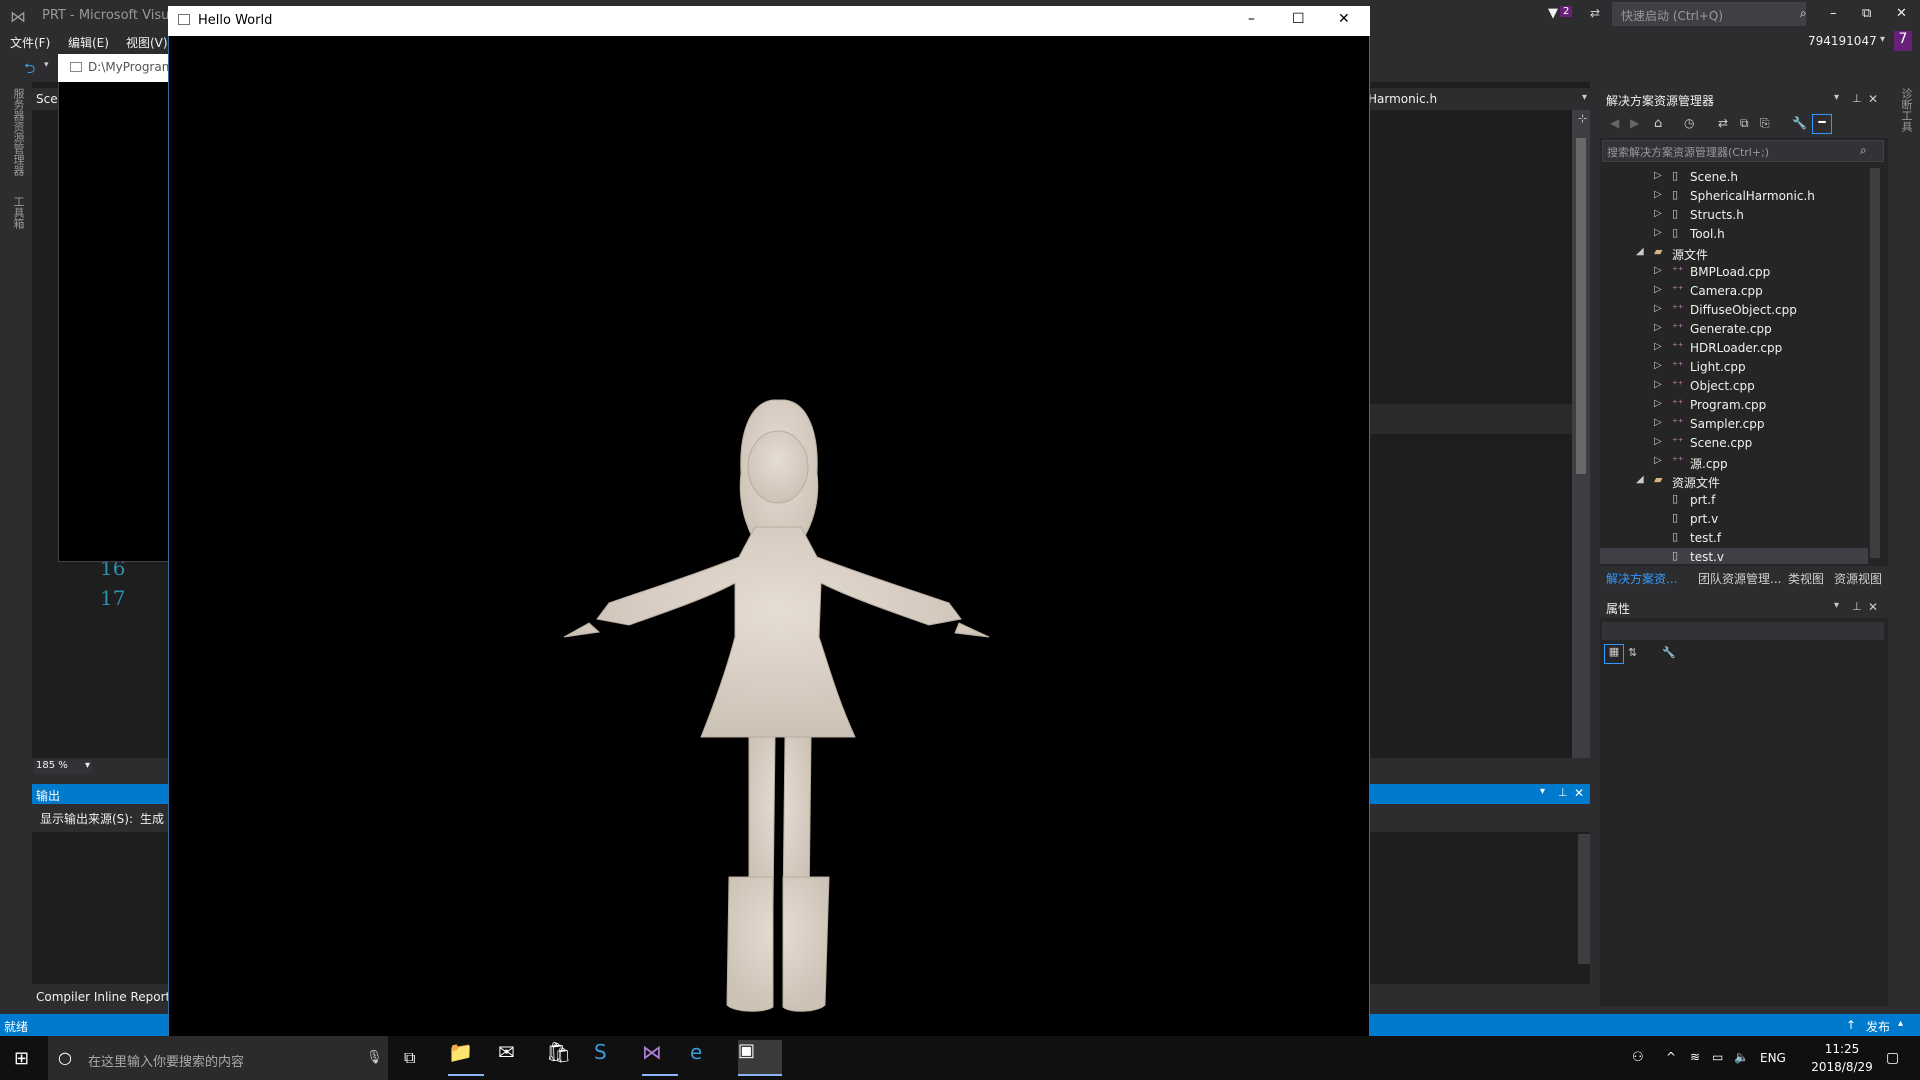 The width and height of the screenshot is (1920, 1080). Describe the element at coordinates (1553, 13) in the screenshot. I see `filter-icon: ▼` at that location.